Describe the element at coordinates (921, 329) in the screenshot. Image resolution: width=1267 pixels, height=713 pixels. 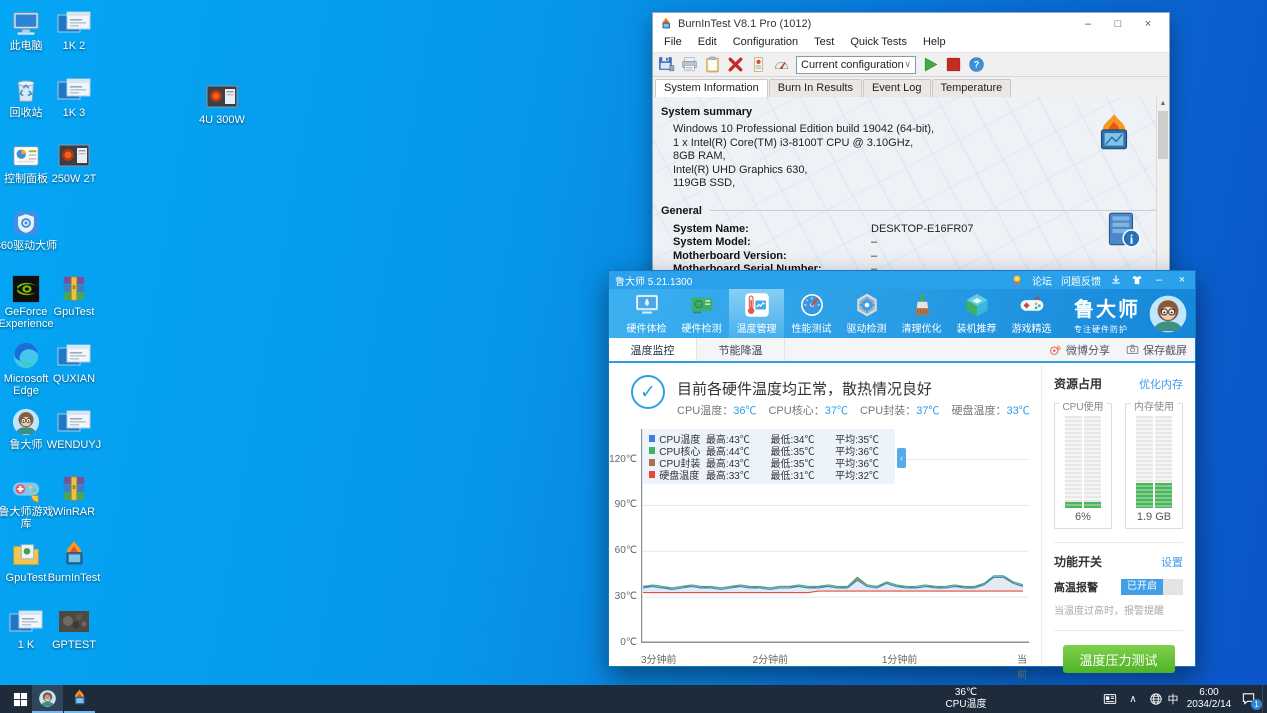
I see `nav-item-label: 清理优化` at that location.